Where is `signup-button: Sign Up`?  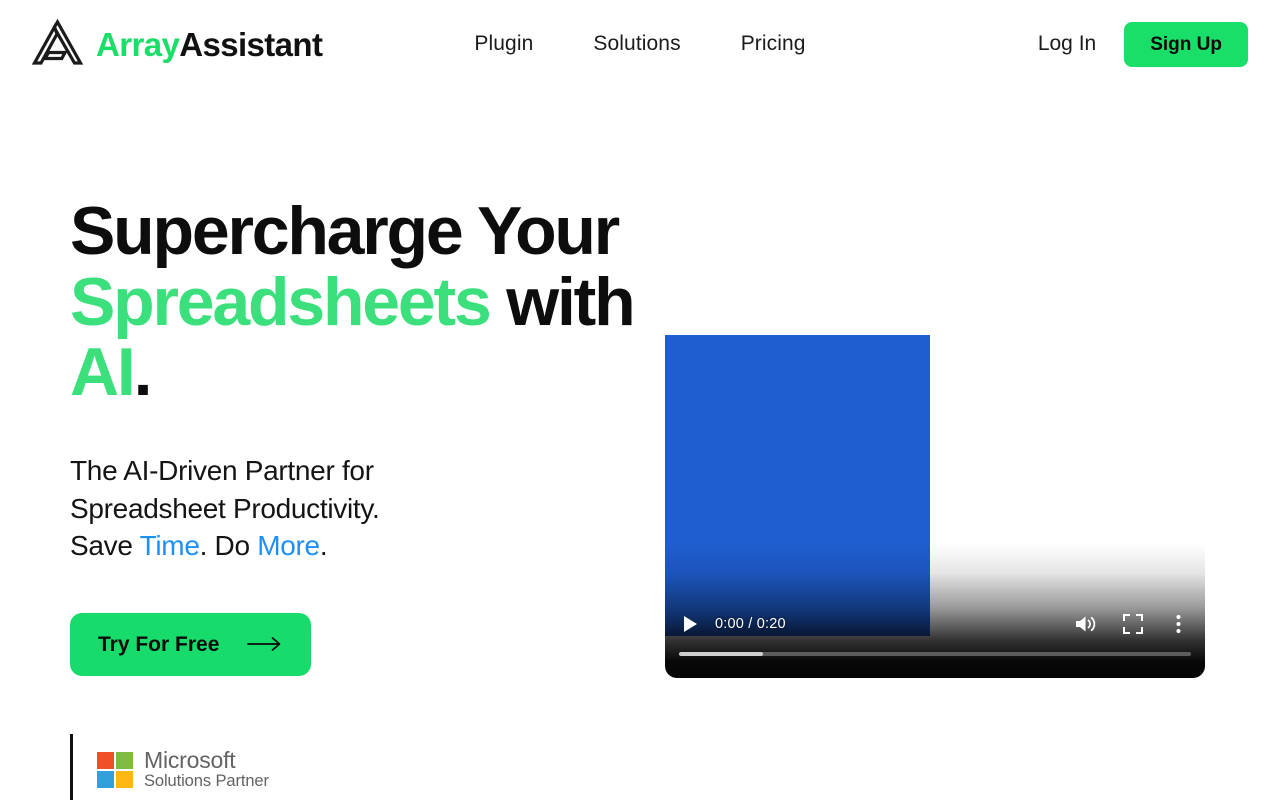 signup-button: Sign Up is located at coordinates (1186, 44).